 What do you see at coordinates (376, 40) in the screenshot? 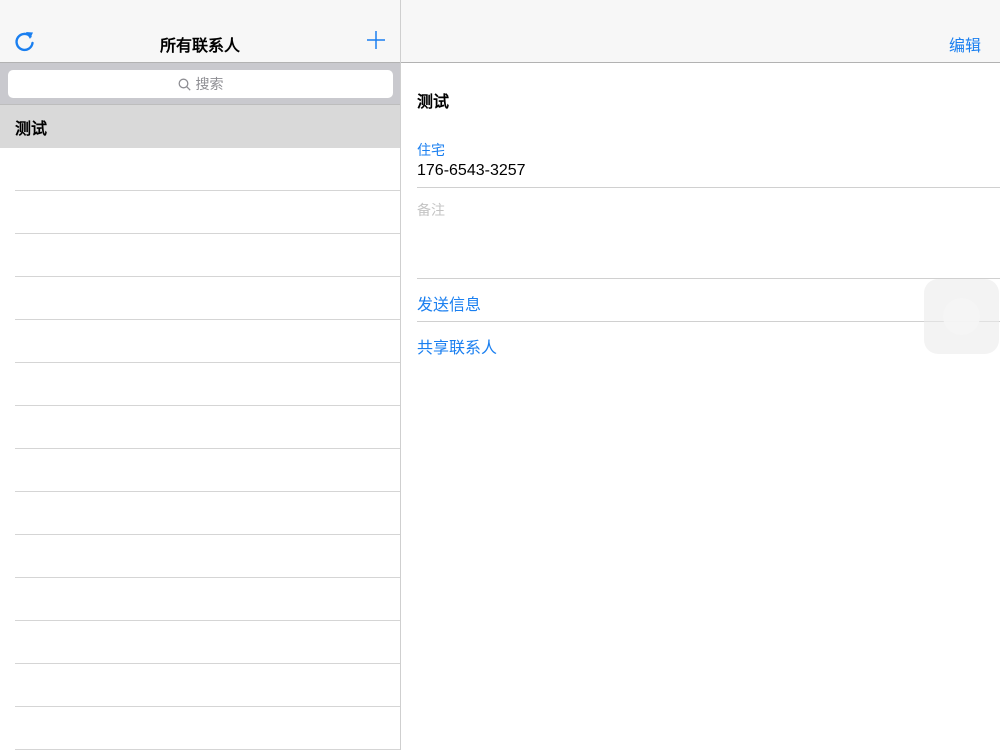
I see `add-contact-button` at bounding box center [376, 40].